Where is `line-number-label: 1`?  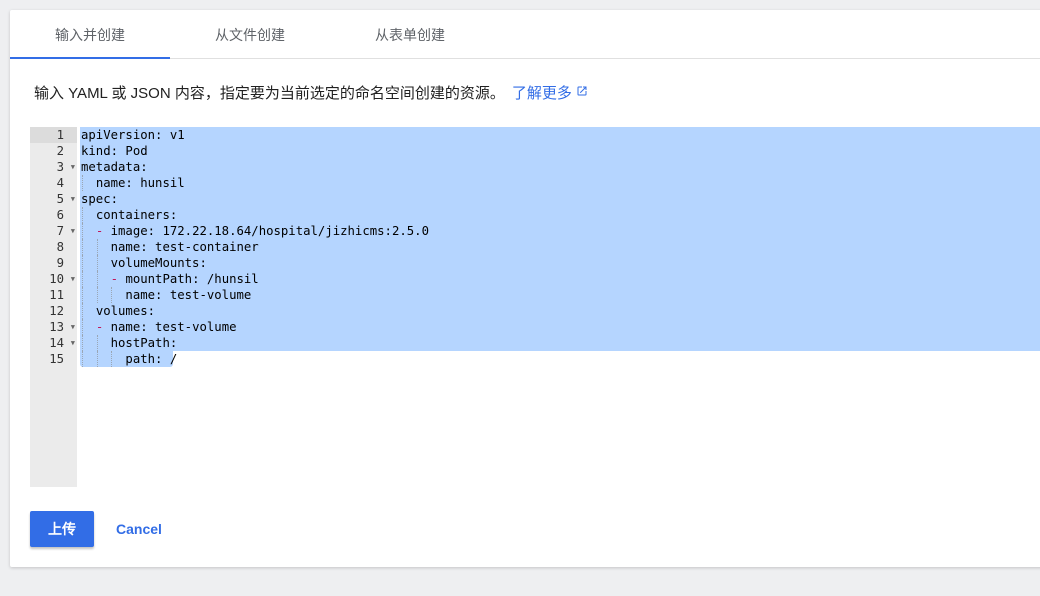
line-number-label: 1 is located at coordinates (60, 135).